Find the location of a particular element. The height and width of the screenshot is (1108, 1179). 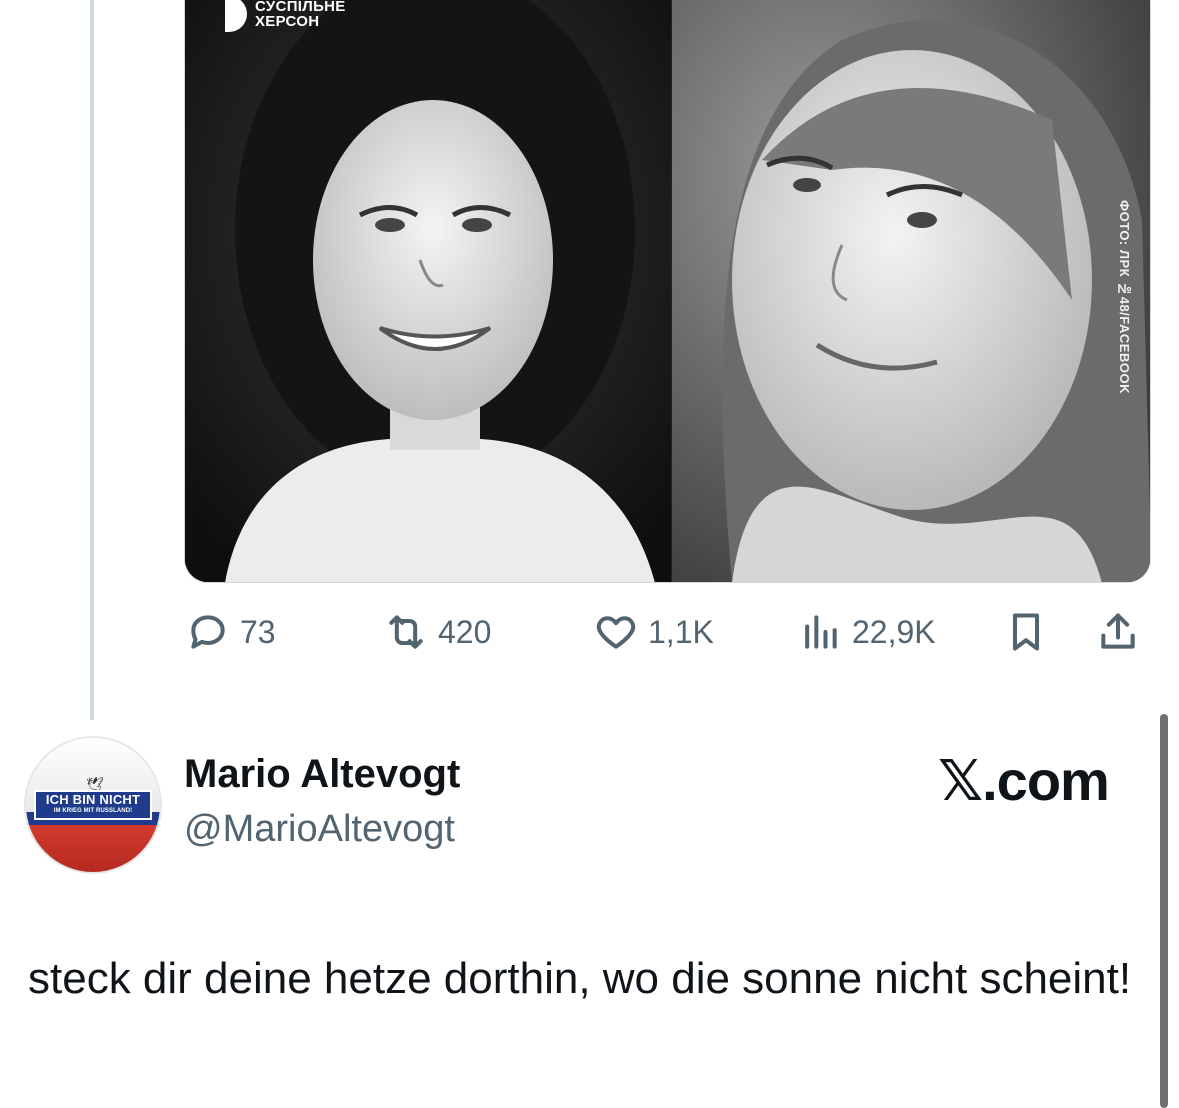

reply-button: 73 is located at coordinates (231, 632).